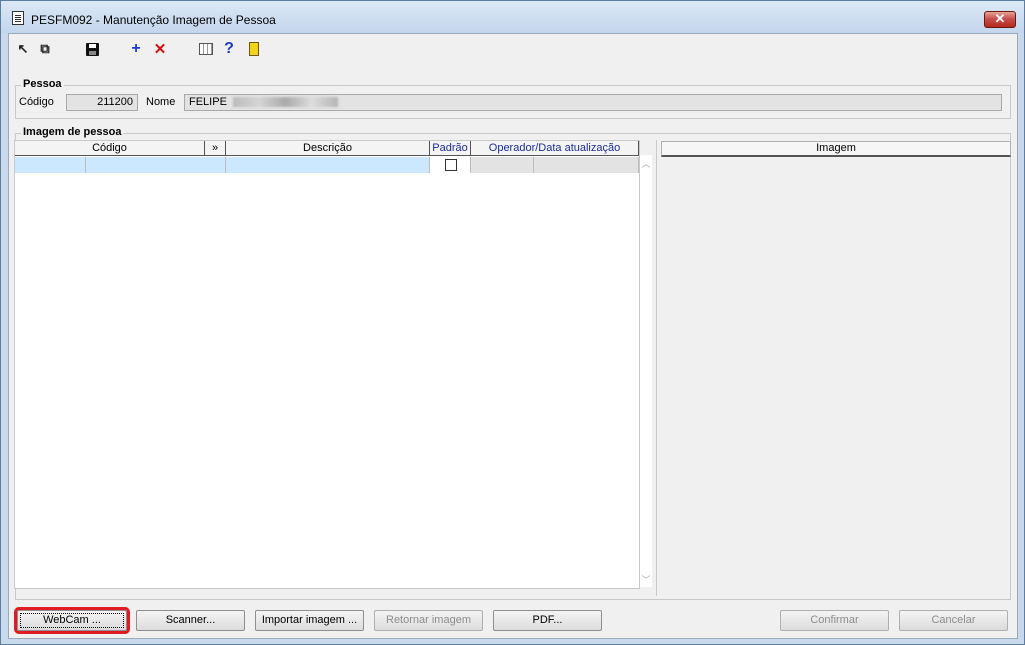 The height and width of the screenshot is (645, 1025). I want to click on redacted-text, so click(285, 102).